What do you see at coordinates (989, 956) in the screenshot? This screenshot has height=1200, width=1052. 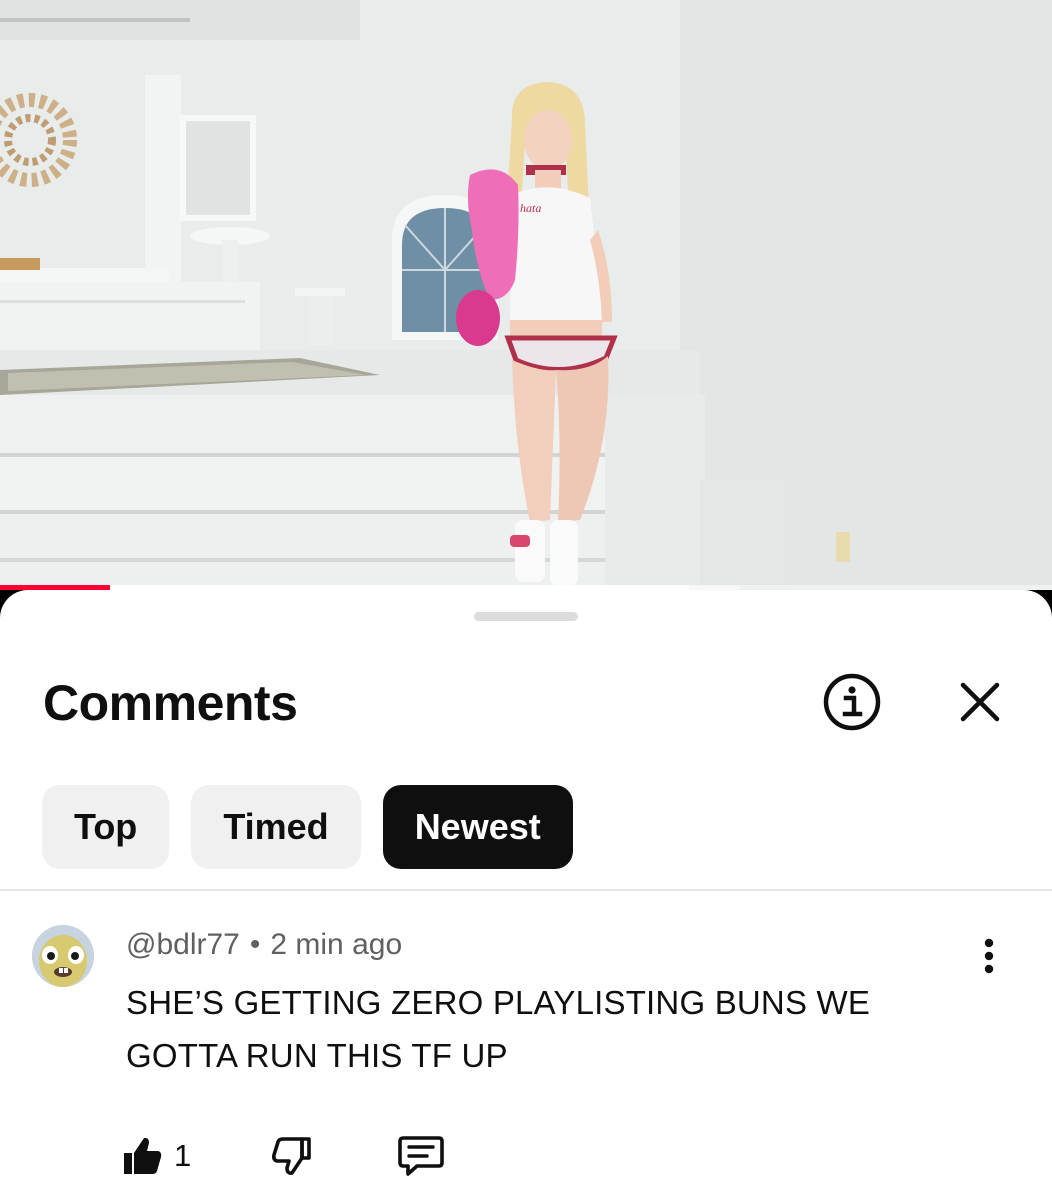 I see `more-vertical-icon` at bounding box center [989, 956].